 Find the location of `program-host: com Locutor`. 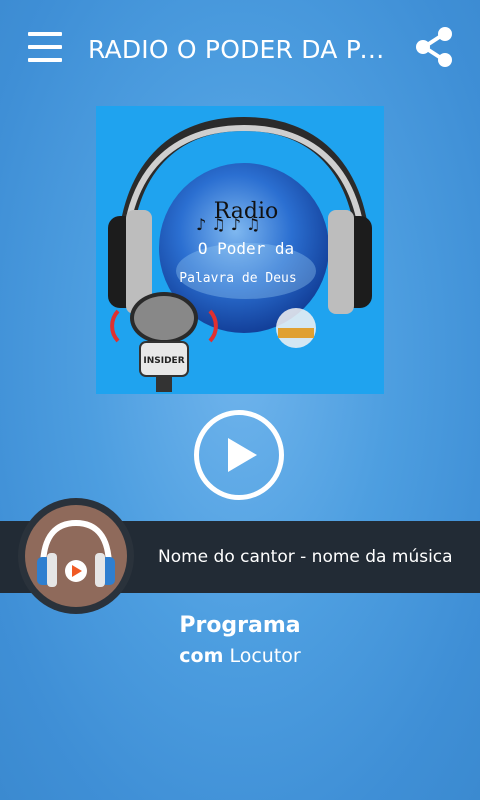

program-host: com Locutor is located at coordinates (240, 656).